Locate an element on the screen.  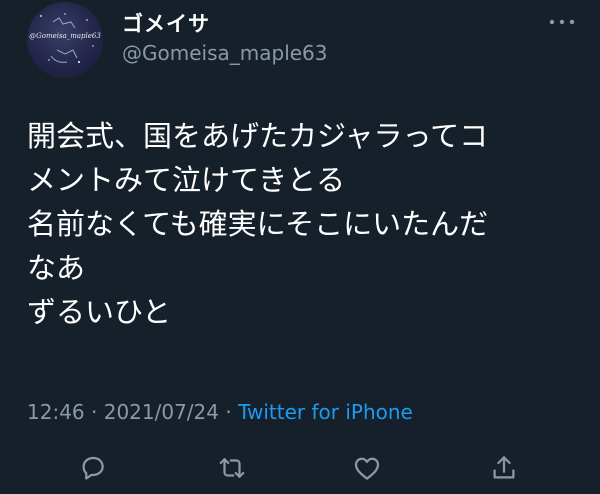
tweet-time: 12:46 is located at coordinates (56, 412).